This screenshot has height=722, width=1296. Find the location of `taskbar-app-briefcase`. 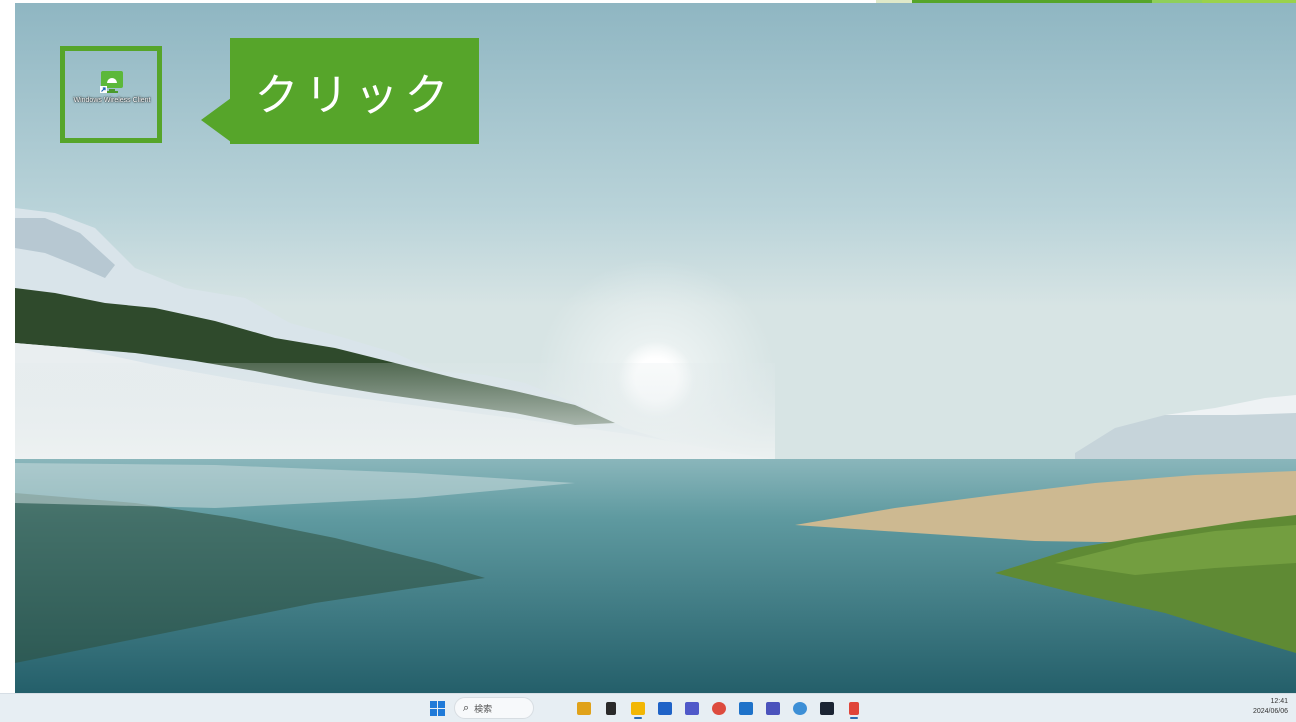

taskbar-app-briefcase is located at coordinates (584, 708).